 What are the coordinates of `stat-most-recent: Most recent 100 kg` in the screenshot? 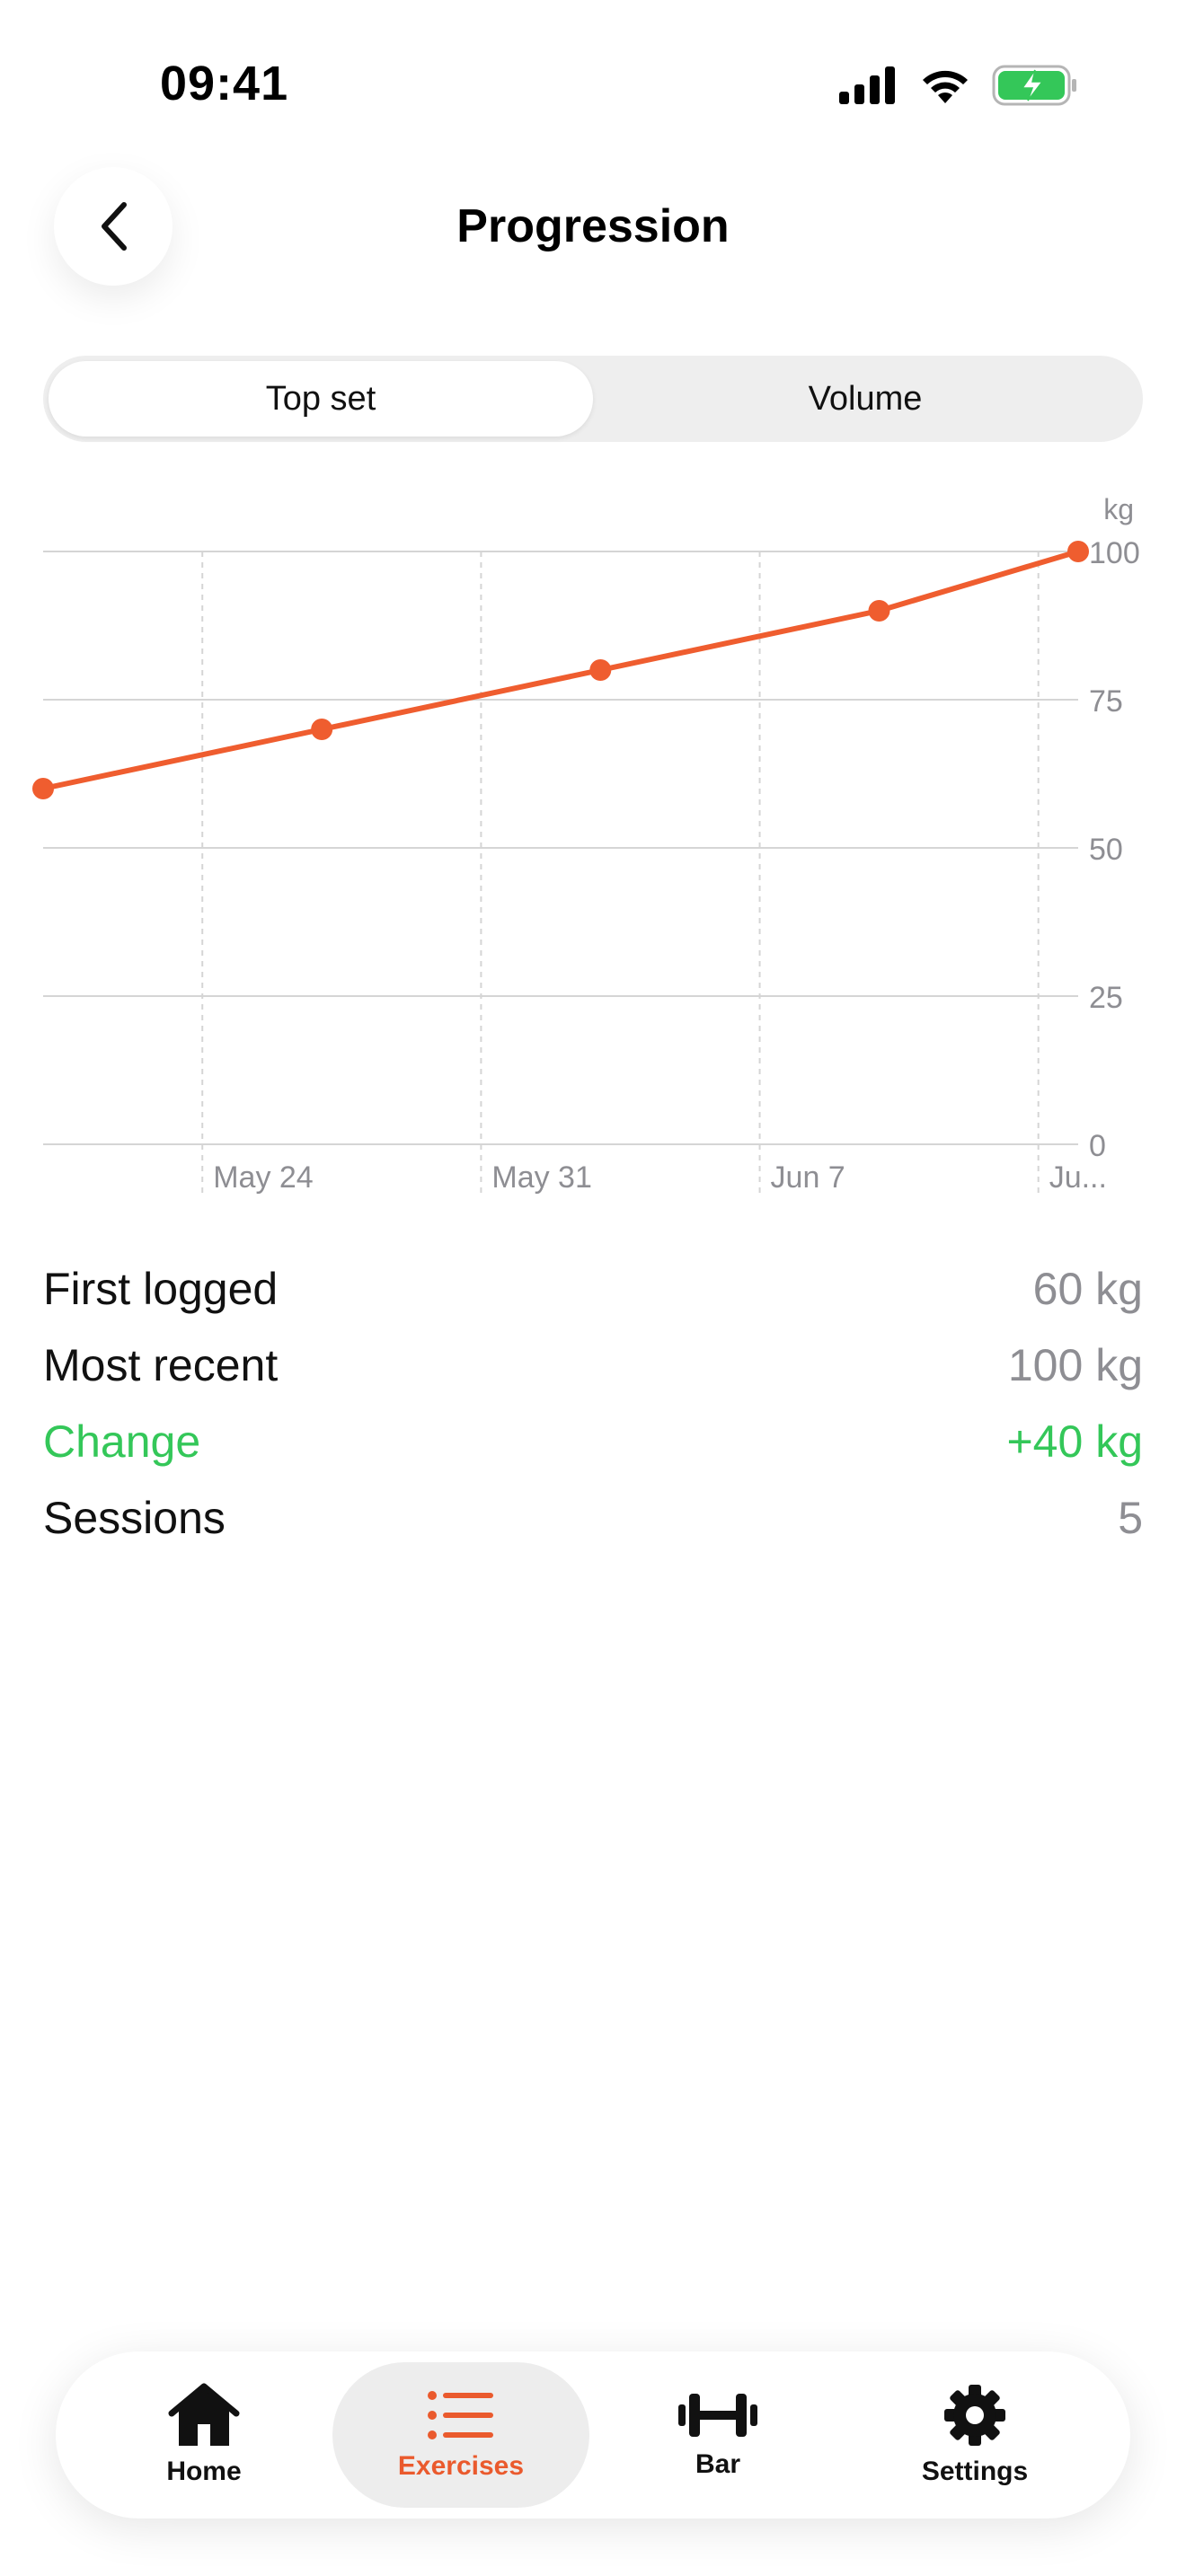 It's located at (593, 1365).